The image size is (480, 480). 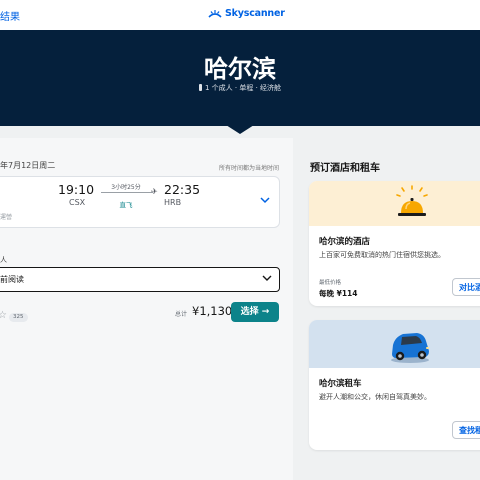 I want to click on flight-date: 年7月12日周二, so click(x=28, y=165).